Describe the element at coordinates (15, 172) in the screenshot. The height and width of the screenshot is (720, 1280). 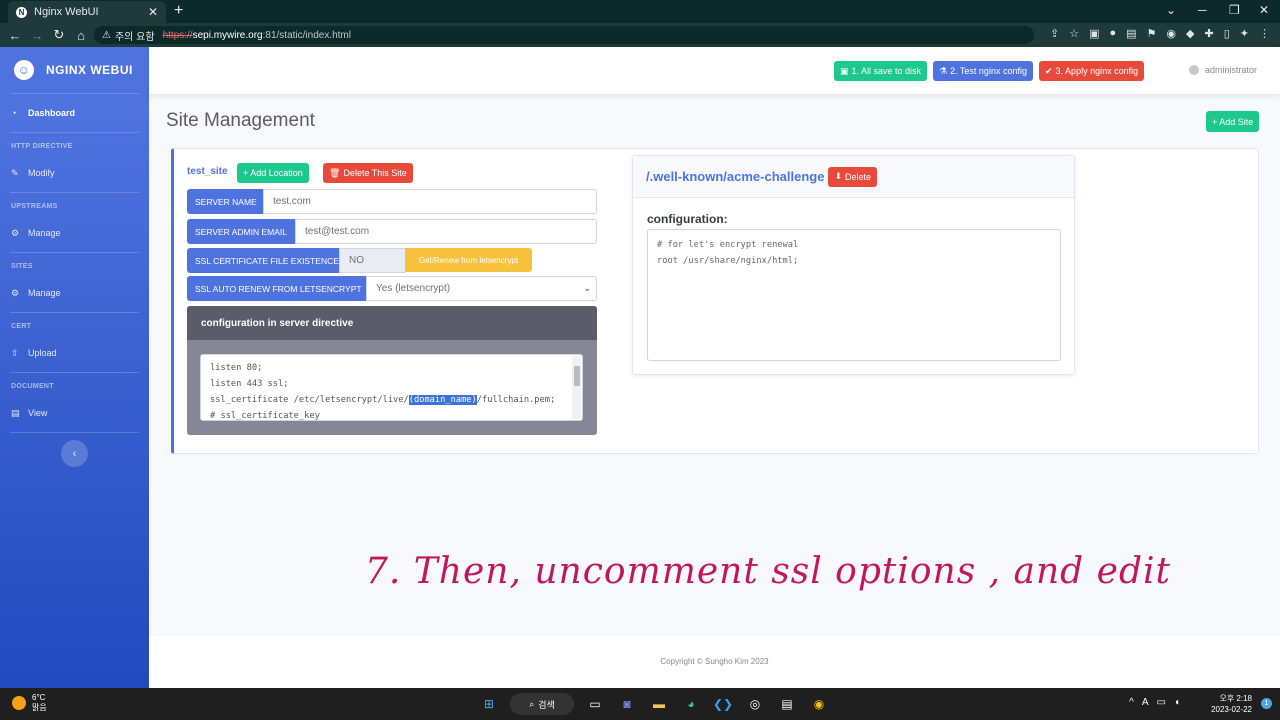
I see `edit-icon: ✎` at that location.